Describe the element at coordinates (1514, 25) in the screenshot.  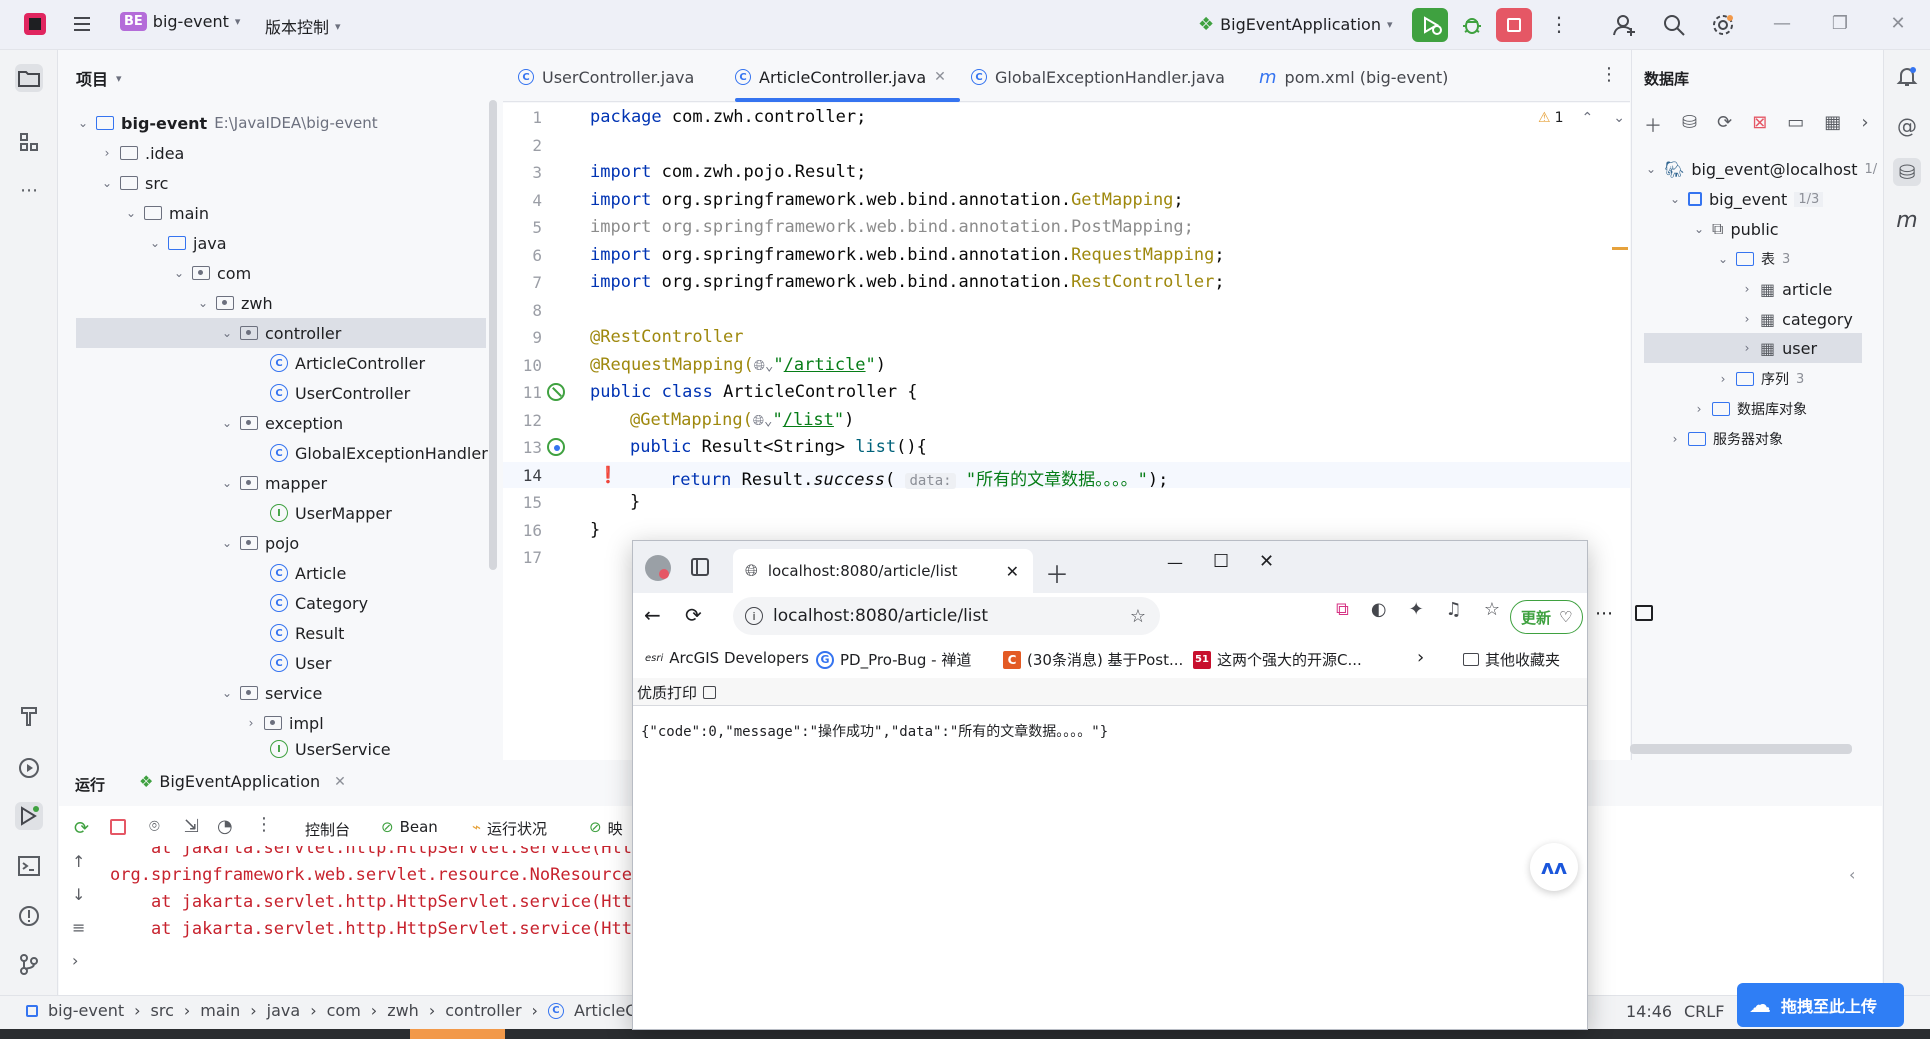
I see `stop-button` at that location.